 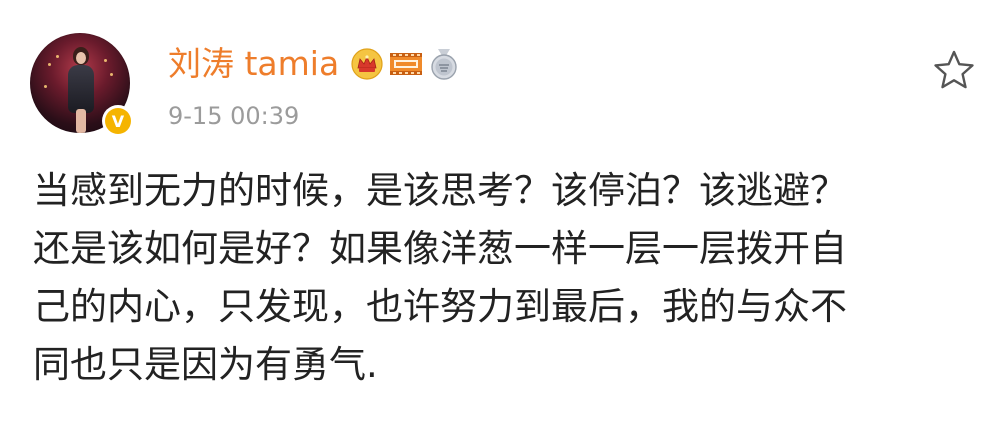 I want to click on post-timestamp: 9-15 00:39, so click(x=233, y=116).